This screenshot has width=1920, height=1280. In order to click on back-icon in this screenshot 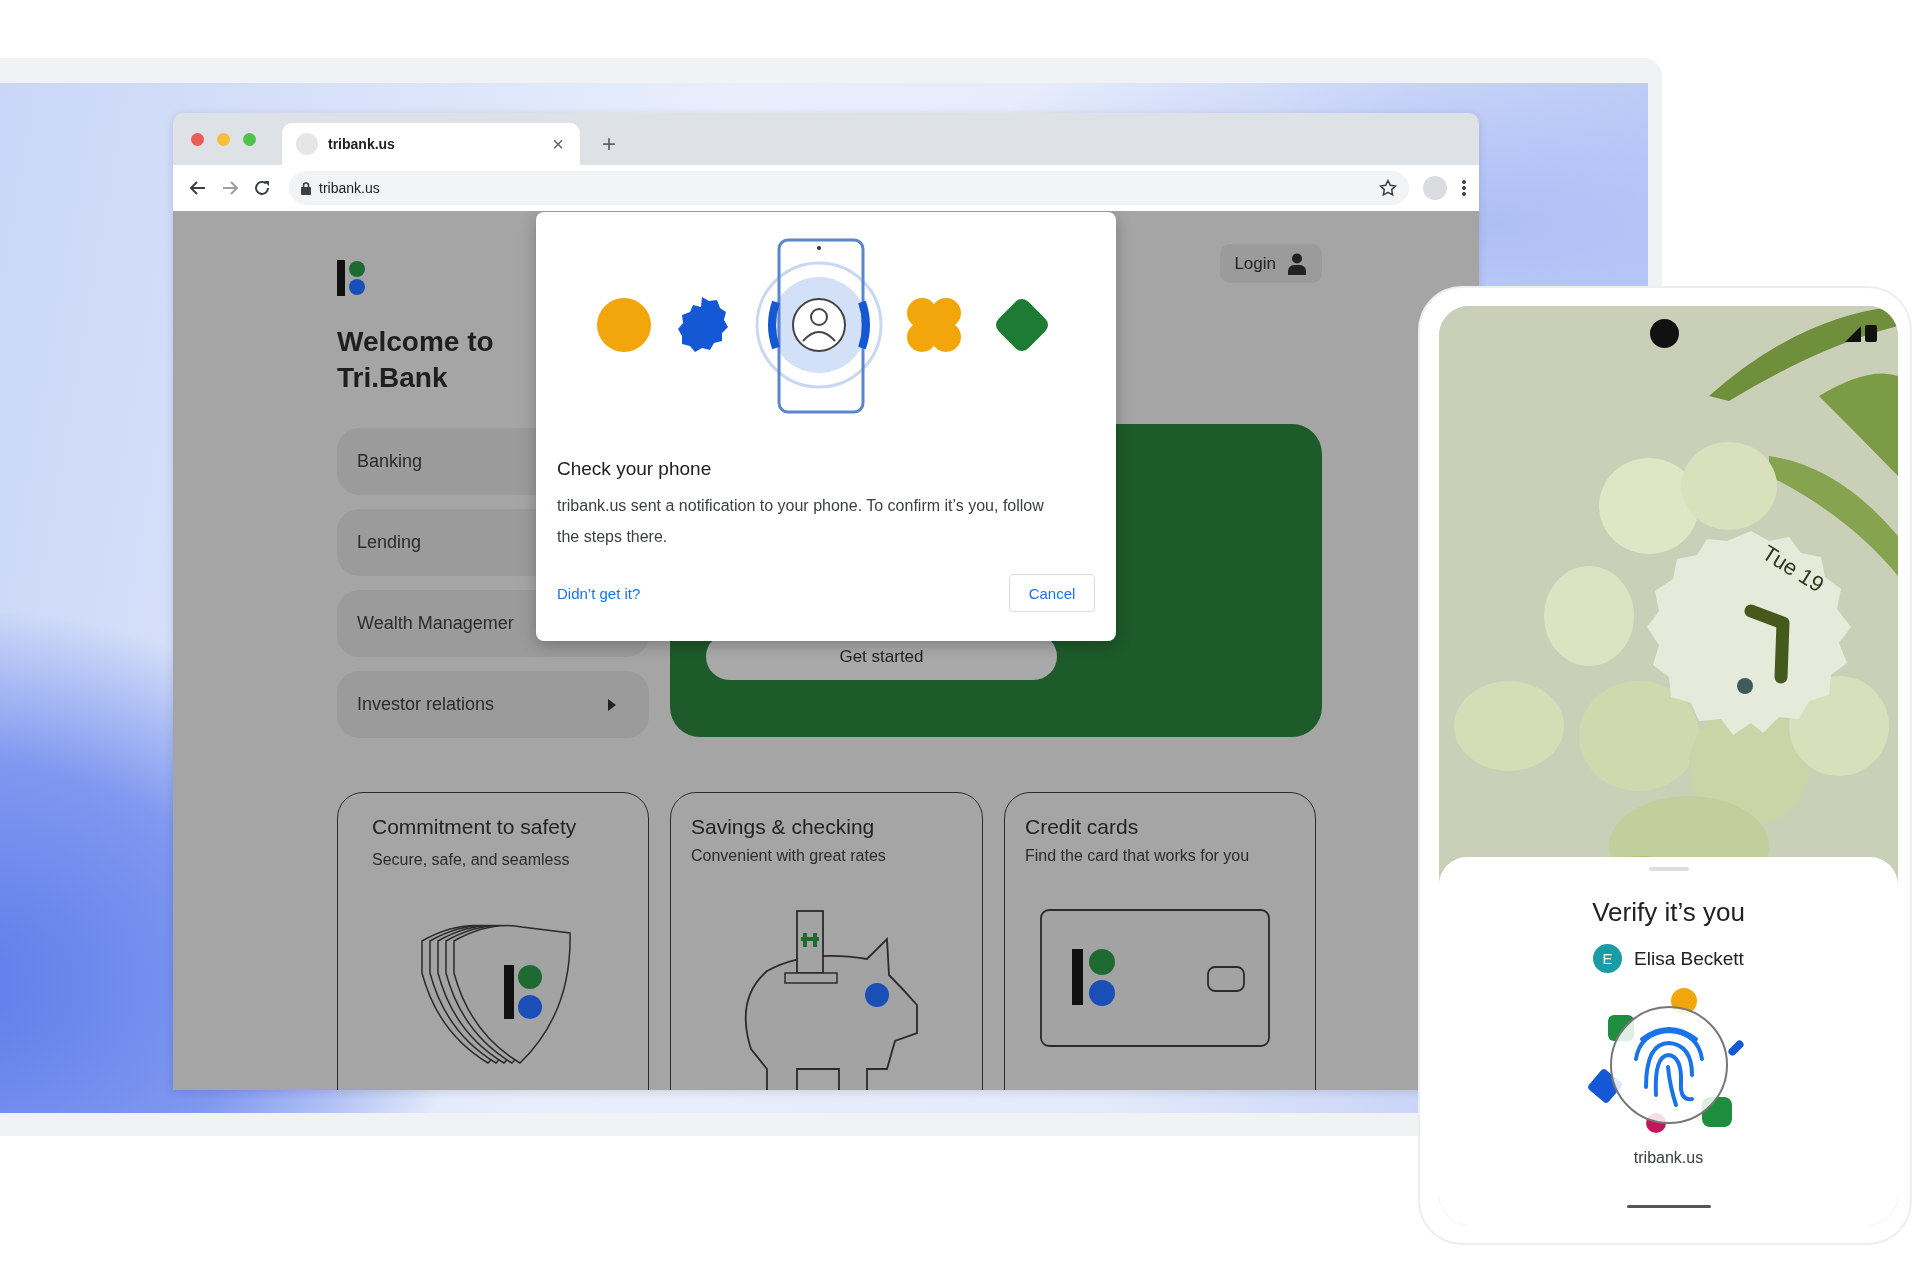, I will do `click(198, 188)`.